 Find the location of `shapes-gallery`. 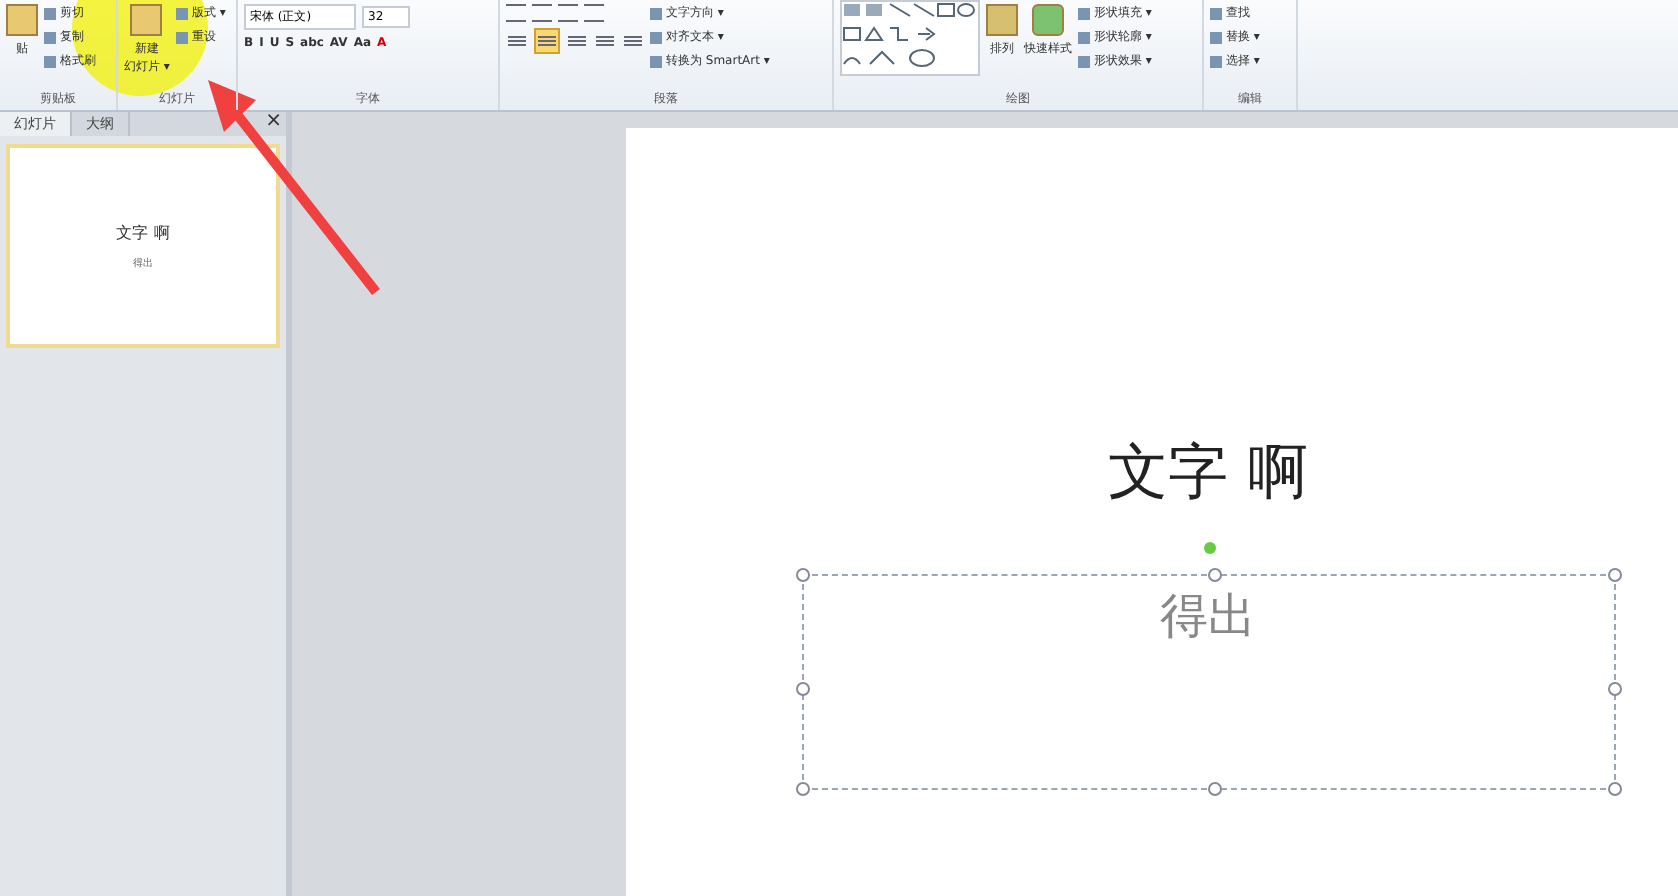

shapes-gallery is located at coordinates (910, 38).